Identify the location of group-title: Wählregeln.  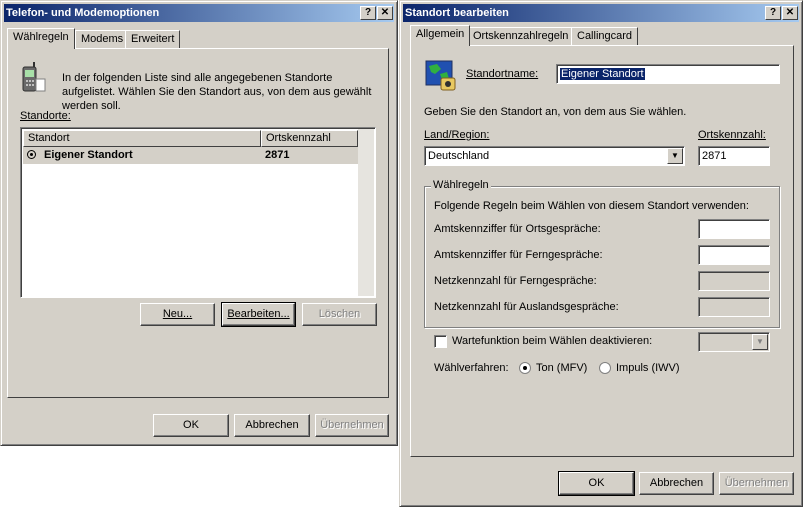
(461, 185).